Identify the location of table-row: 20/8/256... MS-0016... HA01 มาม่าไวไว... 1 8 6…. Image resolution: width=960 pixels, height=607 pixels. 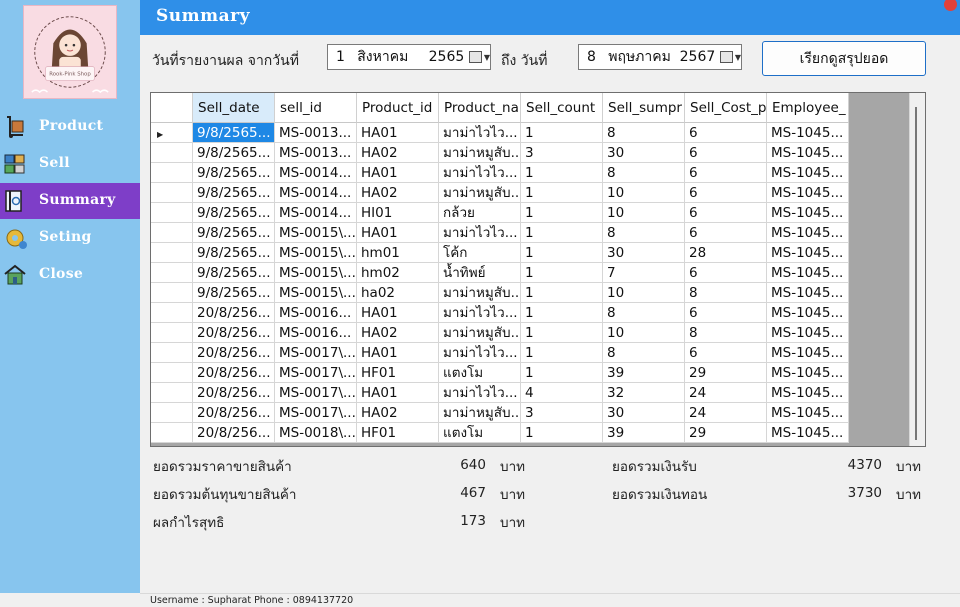
(500, 313).